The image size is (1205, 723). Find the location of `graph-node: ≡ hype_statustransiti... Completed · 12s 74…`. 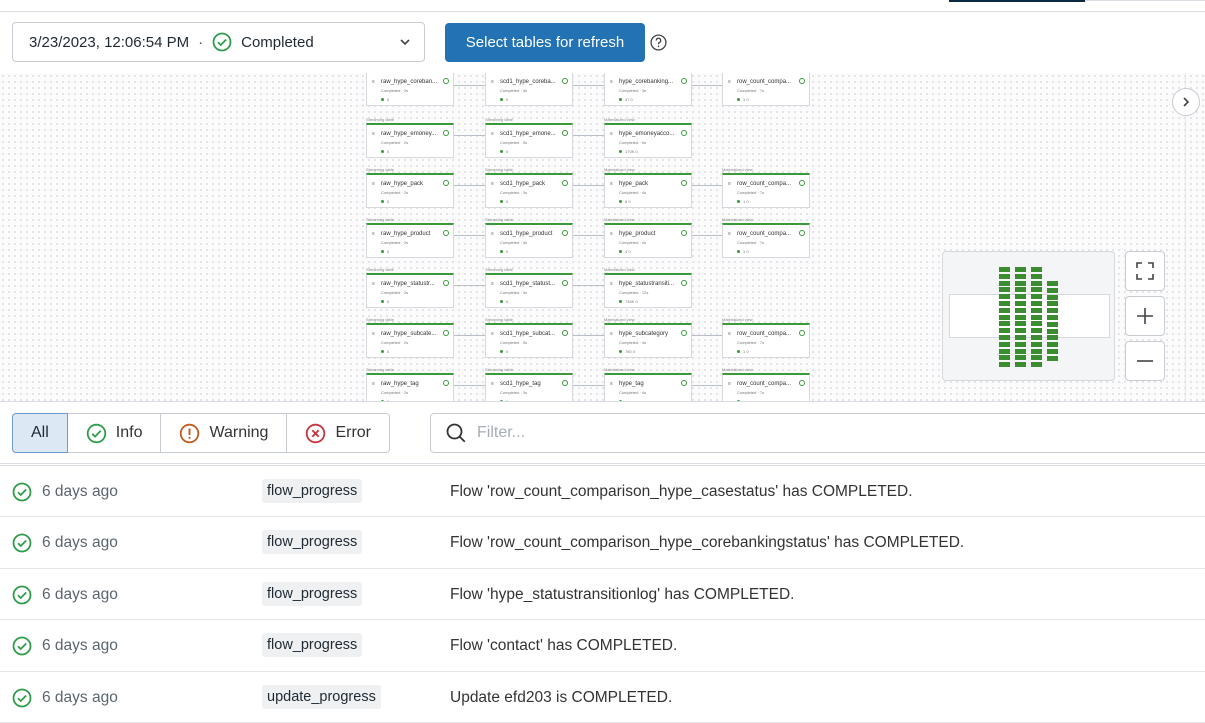

graph-node: ≡ hype_statustransiti... Completed · 12s 74… is located at coordinates (648, 290).